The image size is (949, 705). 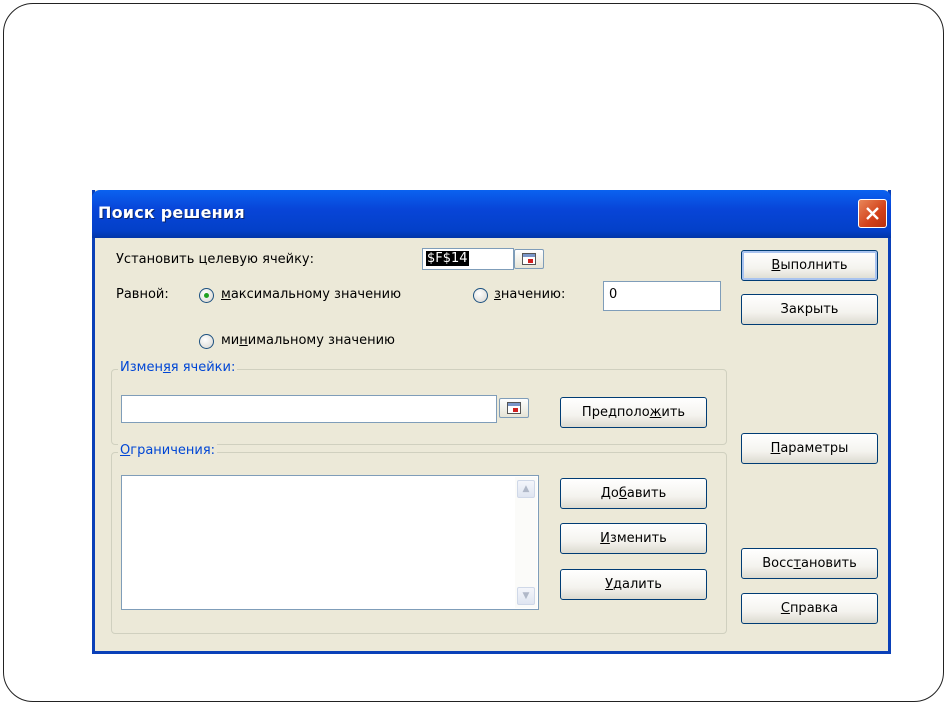 What do you see at coordinates (206, 341) in the screenshot?
I see `radio-min` at bounding box center [206, 341].